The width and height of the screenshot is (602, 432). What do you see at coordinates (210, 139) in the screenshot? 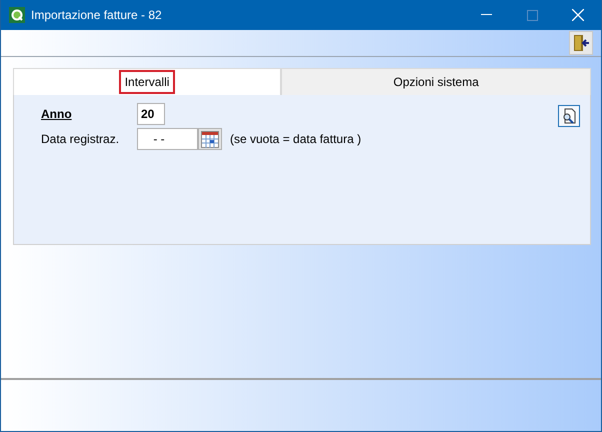
I see `calendar-button` at bounding box center [210, 139].